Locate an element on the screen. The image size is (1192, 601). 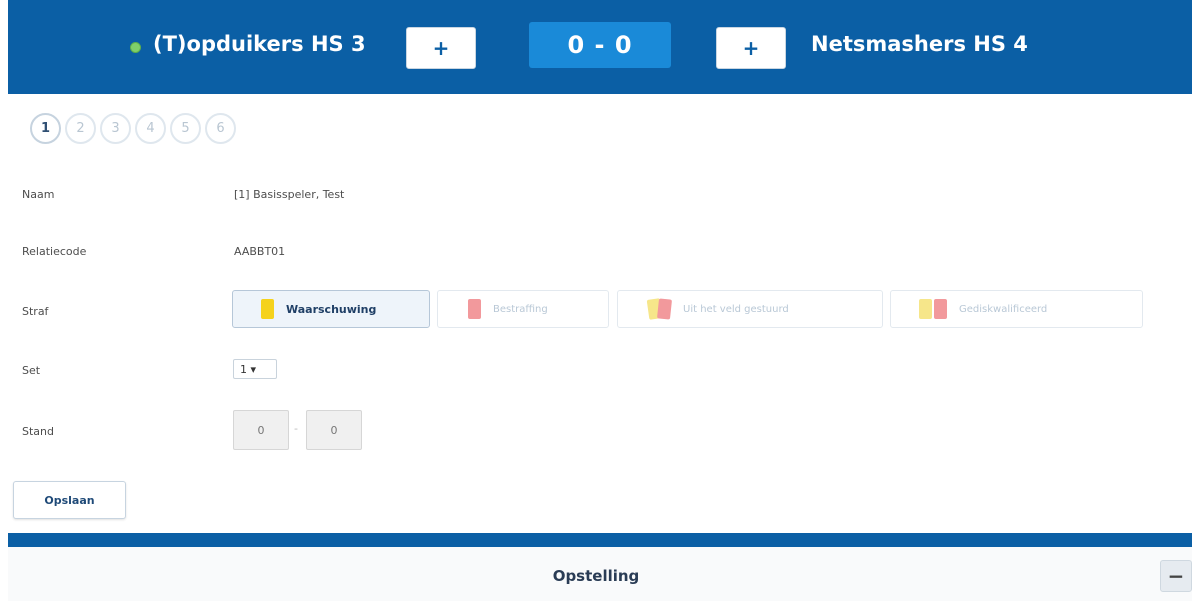
name-value: [1] Basisspeler, Test is located at coordinates (289, 194).